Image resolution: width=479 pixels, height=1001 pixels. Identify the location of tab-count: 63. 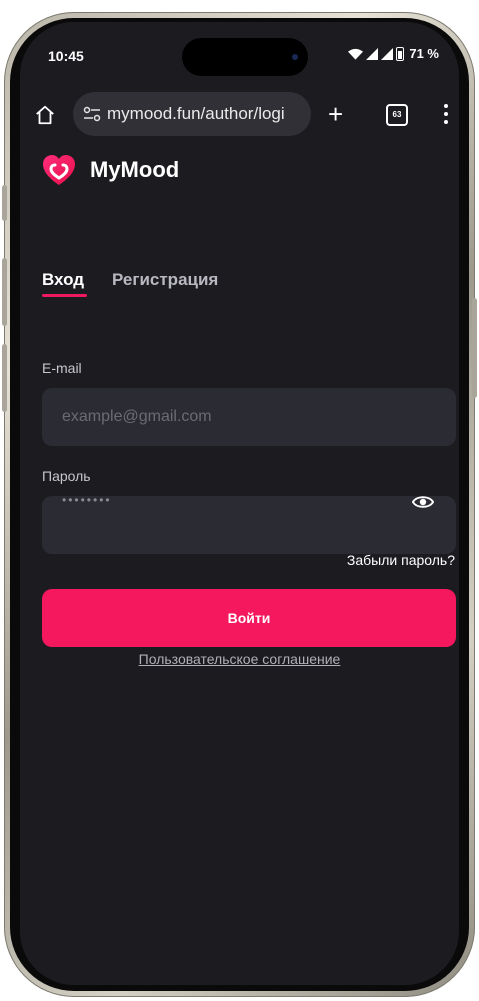
(397, 114).